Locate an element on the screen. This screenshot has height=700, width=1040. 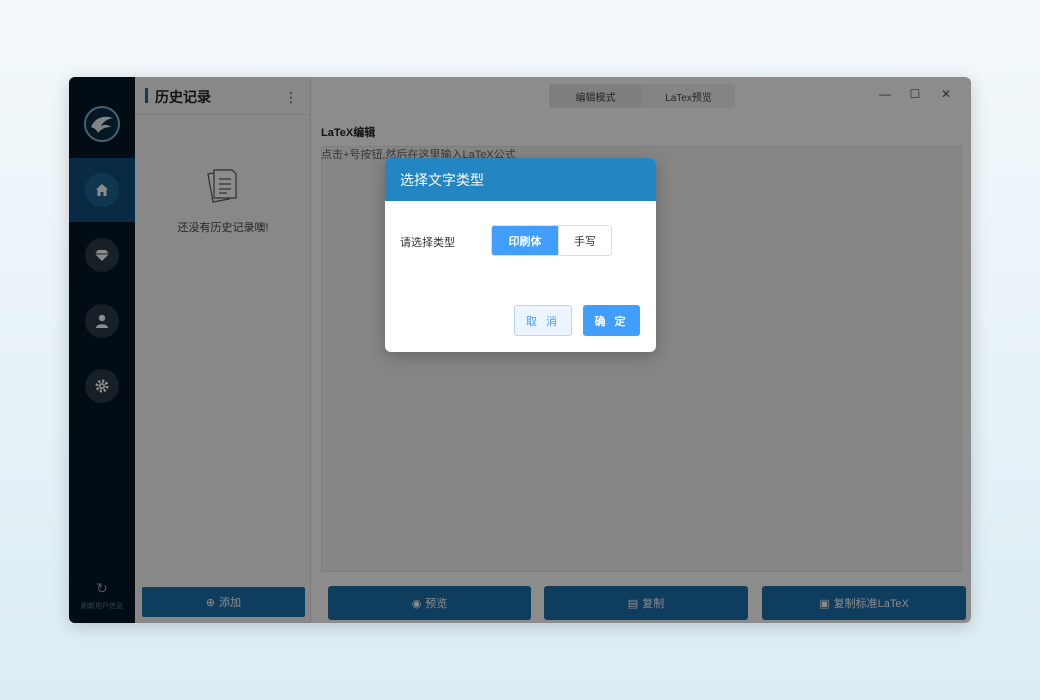
cancel-button: 取 消 is located at coordinates (543, 320).